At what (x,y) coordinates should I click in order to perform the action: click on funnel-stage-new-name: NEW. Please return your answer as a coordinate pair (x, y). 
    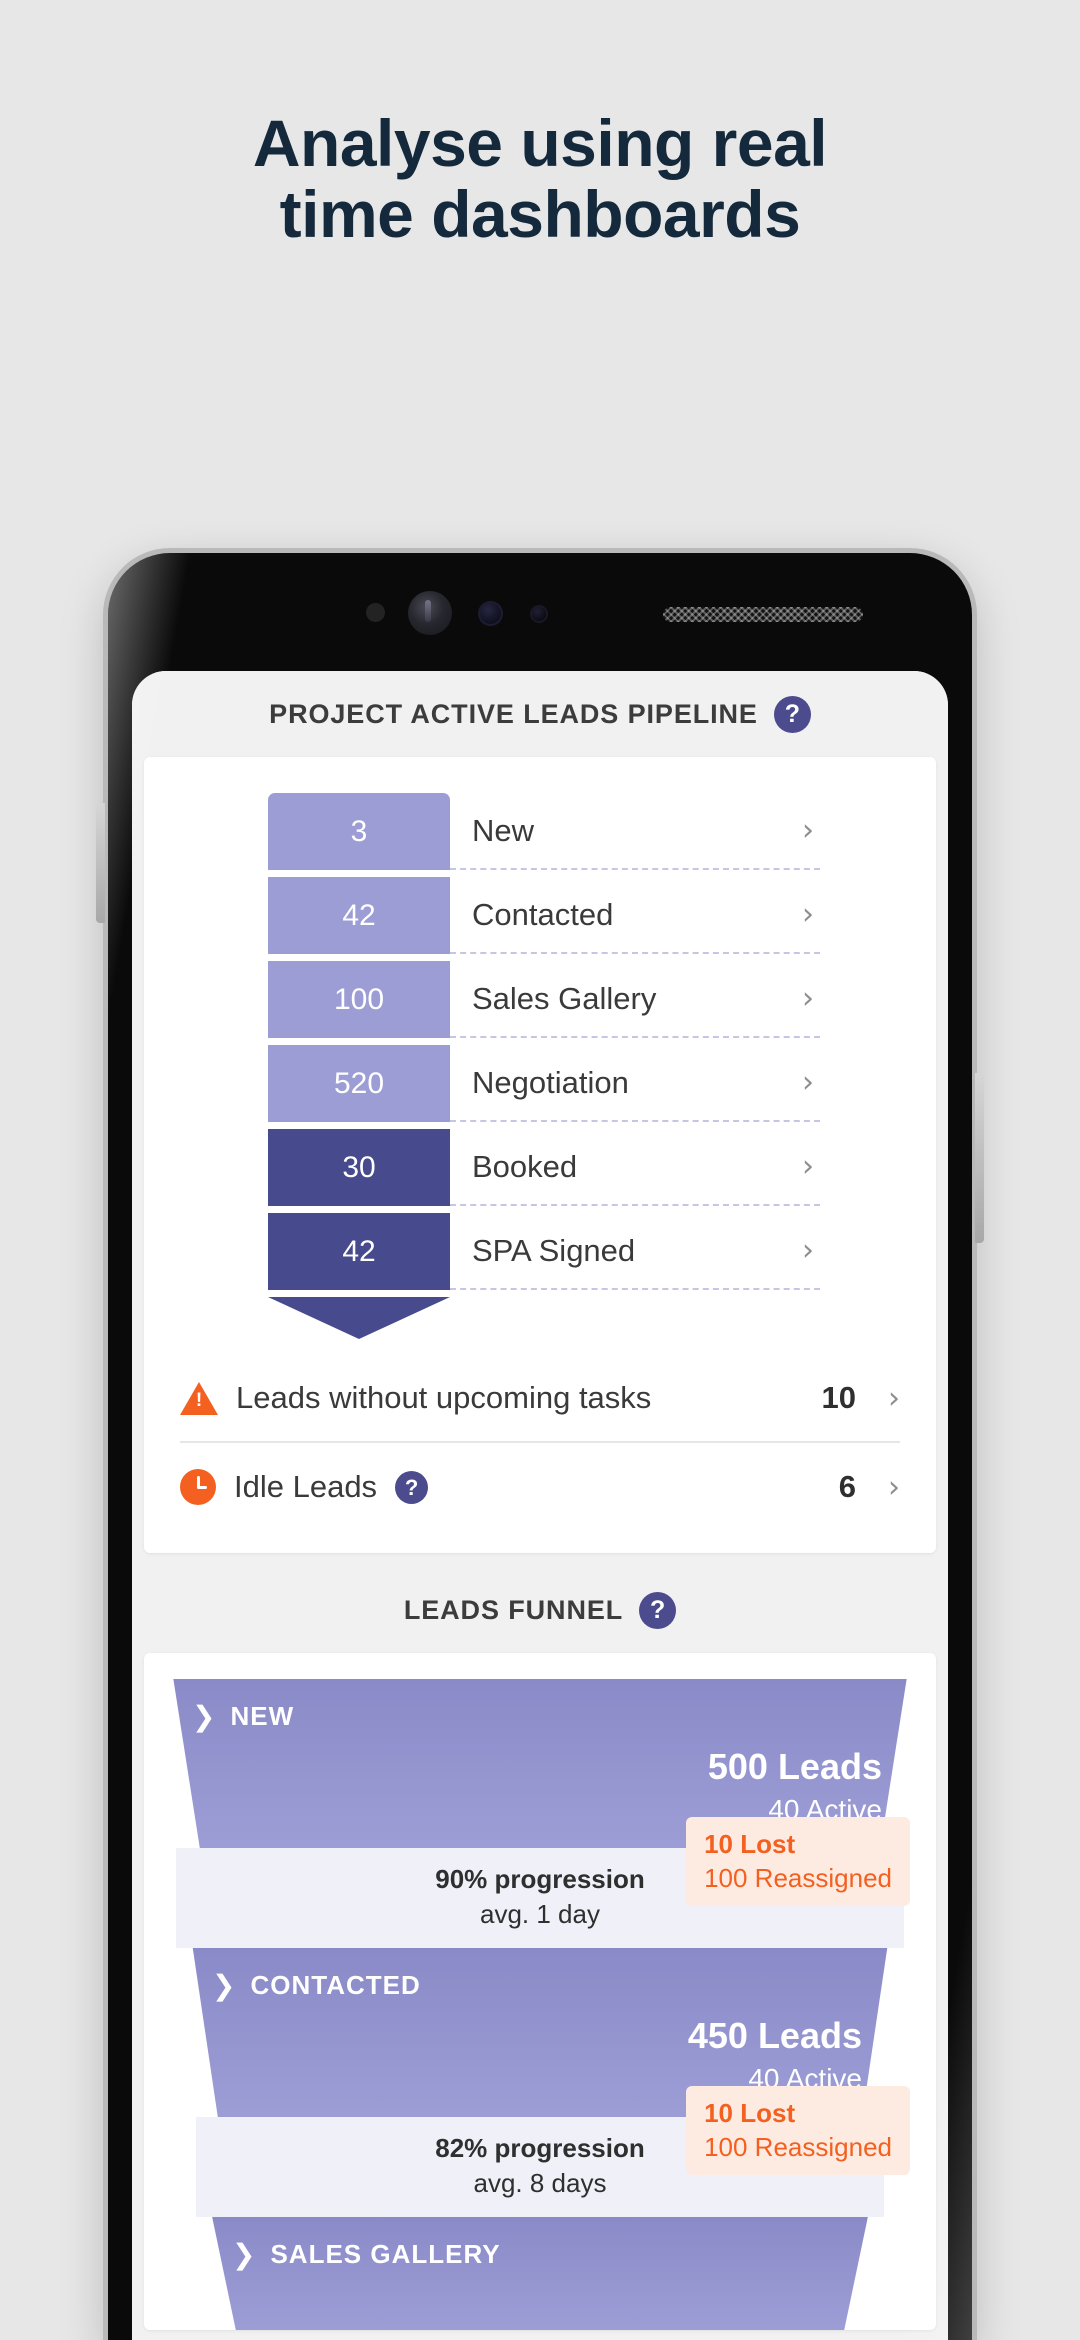
    Looking at the image, I should click on (262, 1716).